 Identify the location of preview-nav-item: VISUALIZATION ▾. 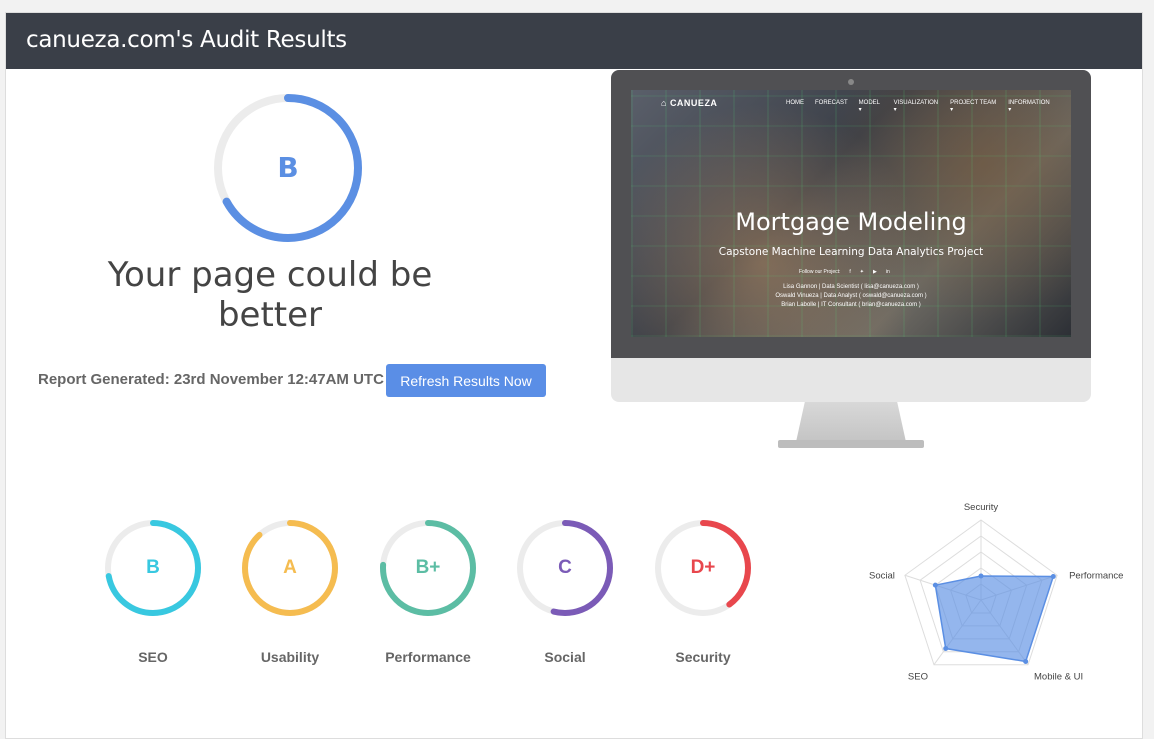
(916, 106).